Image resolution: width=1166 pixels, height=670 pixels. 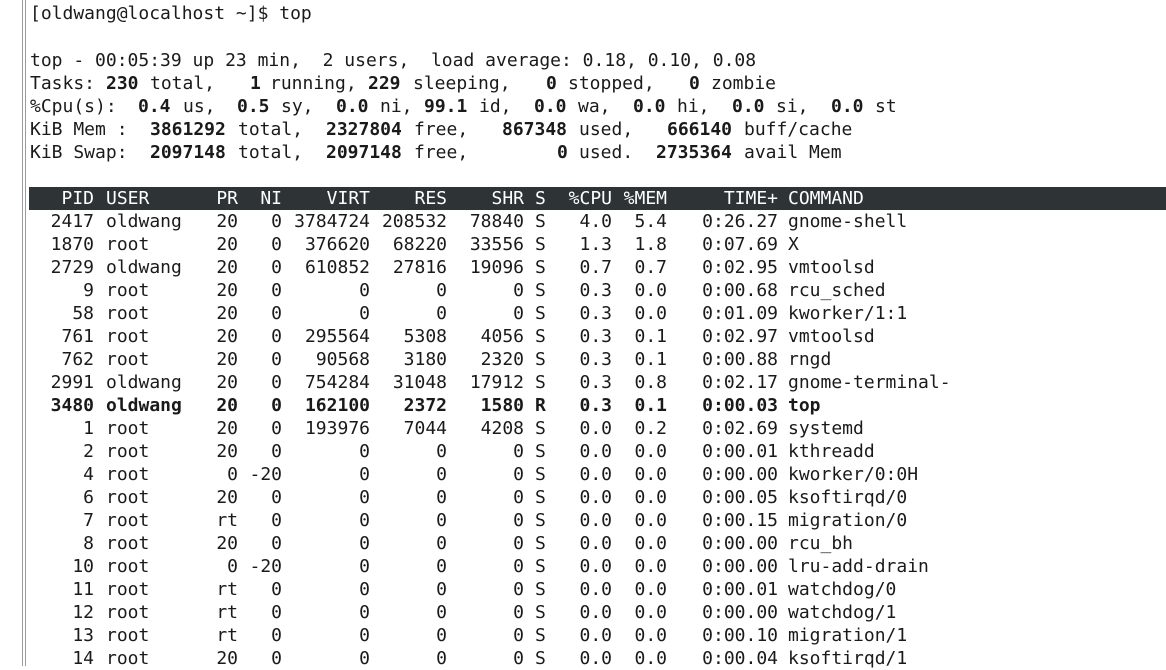 What do you see at coordinates (740, 658) in the screenshot?
I see `cell-time: 0:00.04` at bounding box center [740, 658].